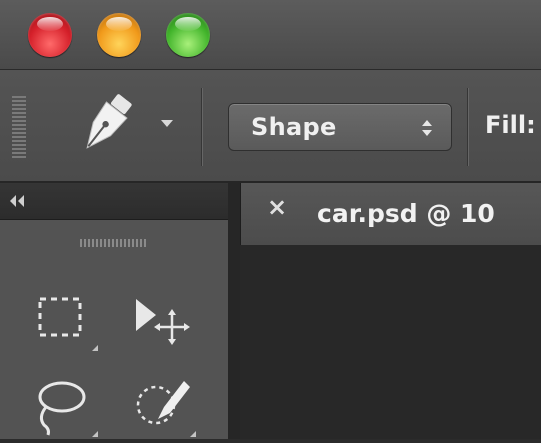 This screenshot has height=443, width=541. I want to click on close-window-button, so click(50, 35).